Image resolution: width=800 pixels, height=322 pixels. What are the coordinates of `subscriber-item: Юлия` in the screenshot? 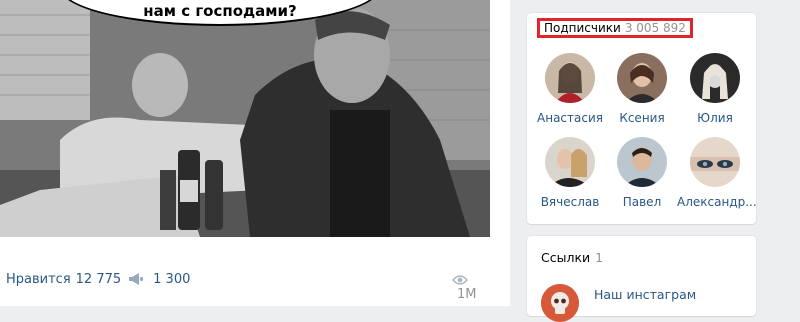 It's located at (715, 89).